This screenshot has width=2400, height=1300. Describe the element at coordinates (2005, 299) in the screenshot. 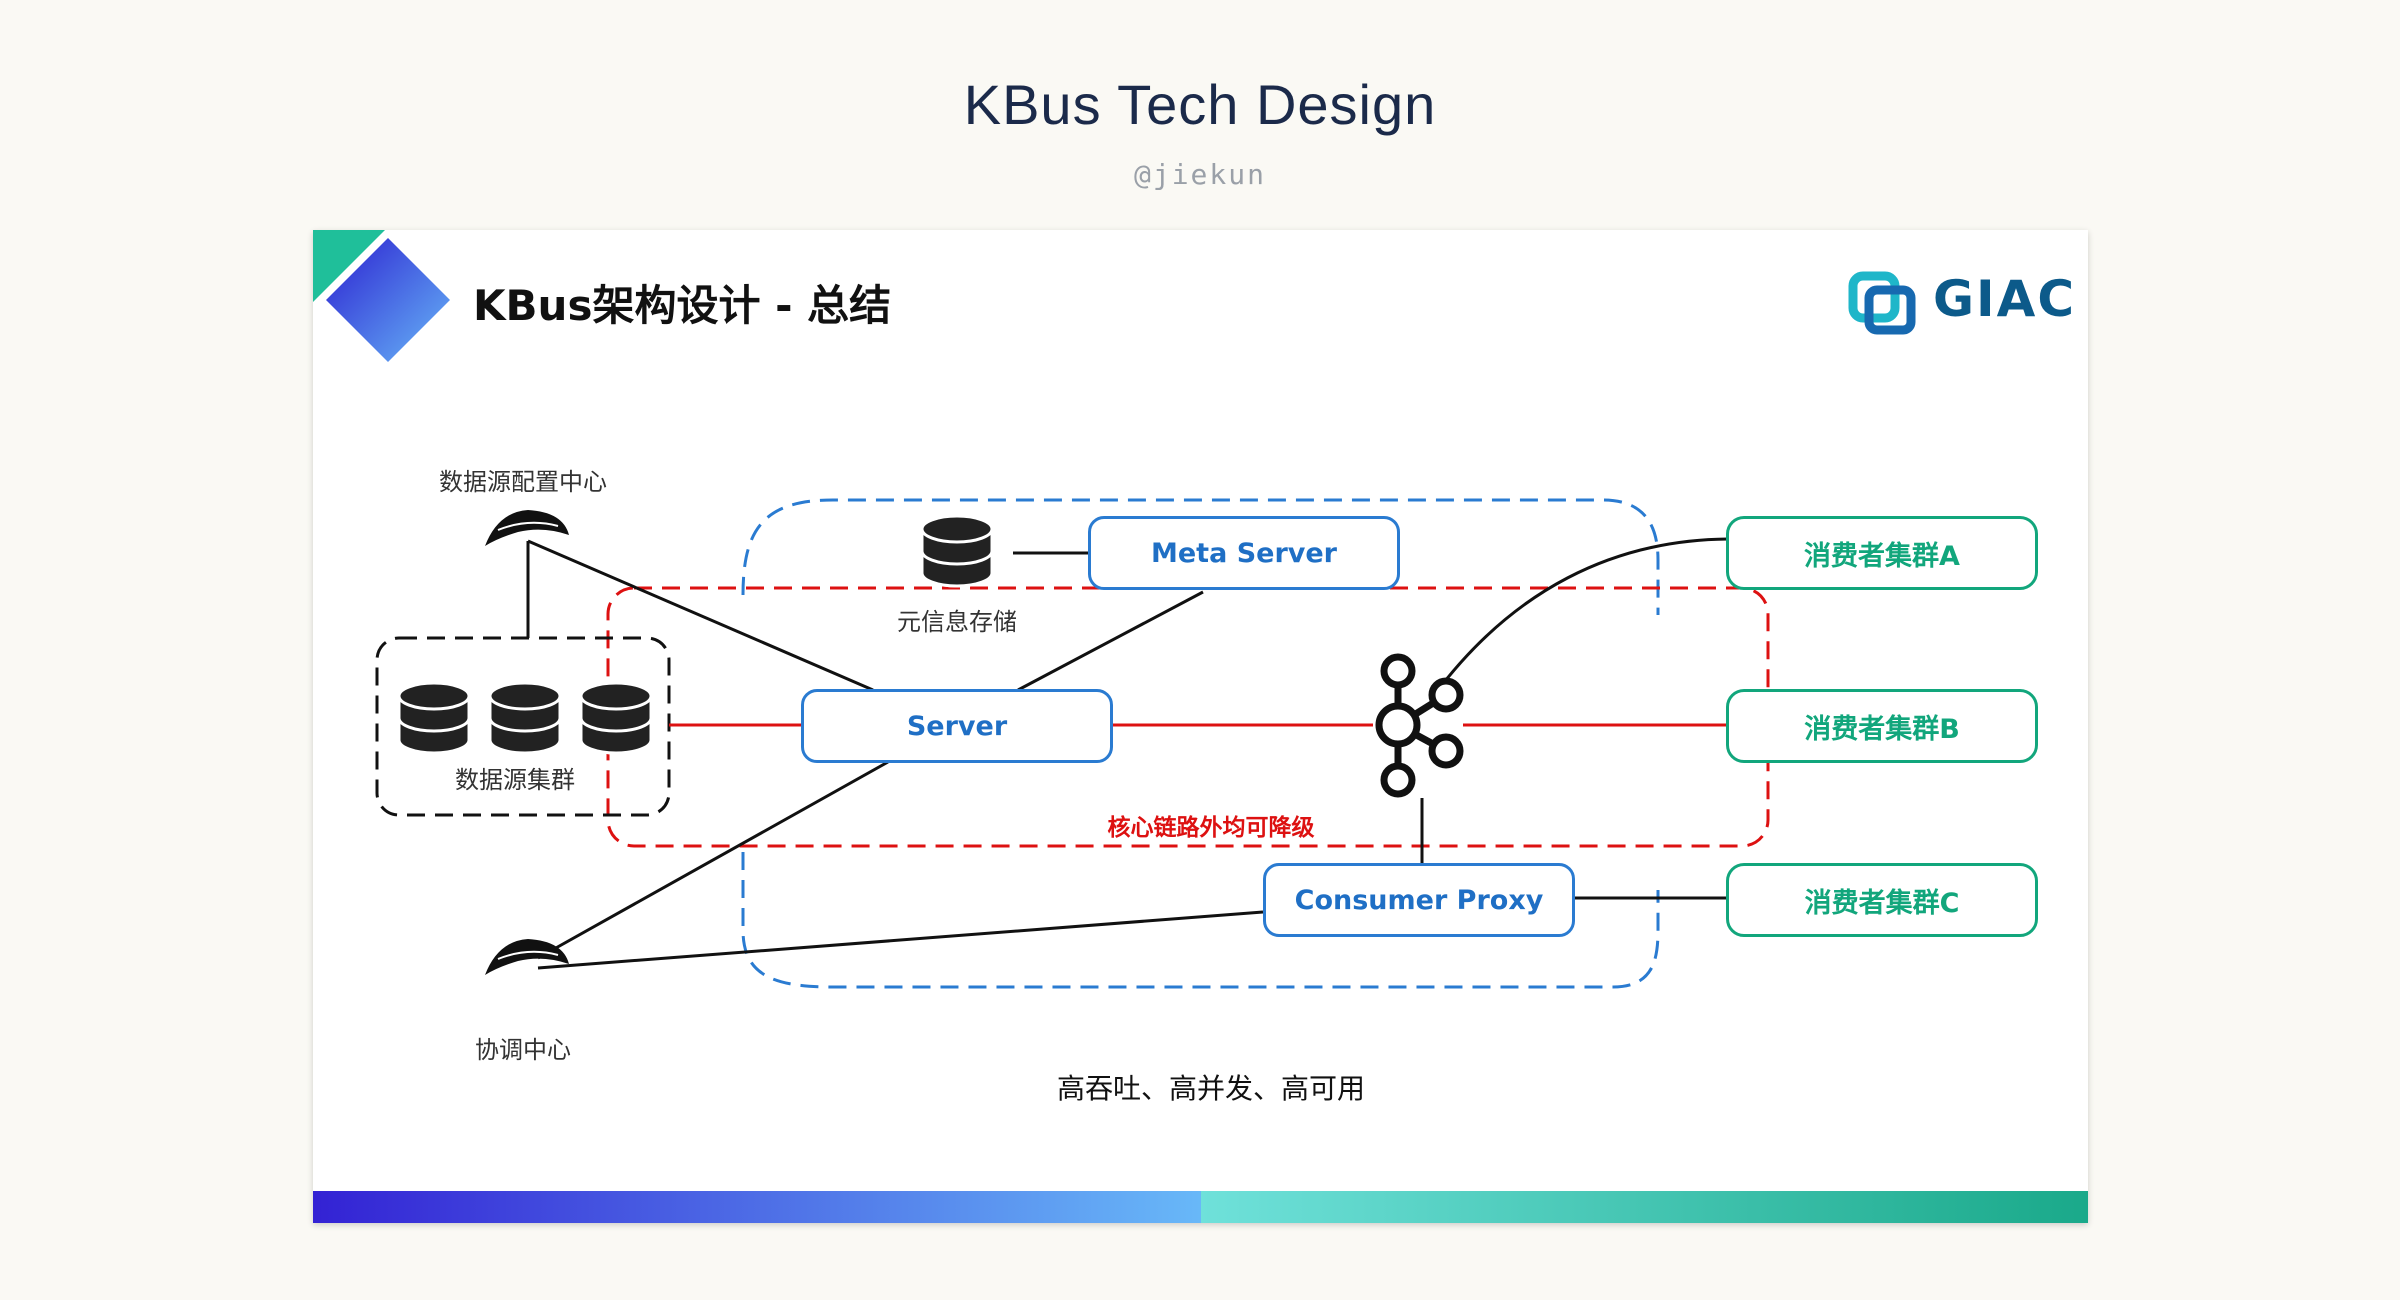

I see `giac-logo-text: GIAC` at that location.